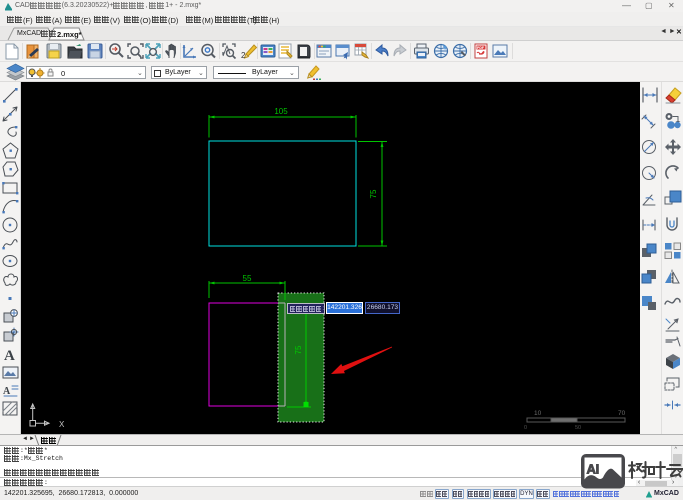 The image size is (683, 500). I want to click on svg-text: X, so click(62, 424).